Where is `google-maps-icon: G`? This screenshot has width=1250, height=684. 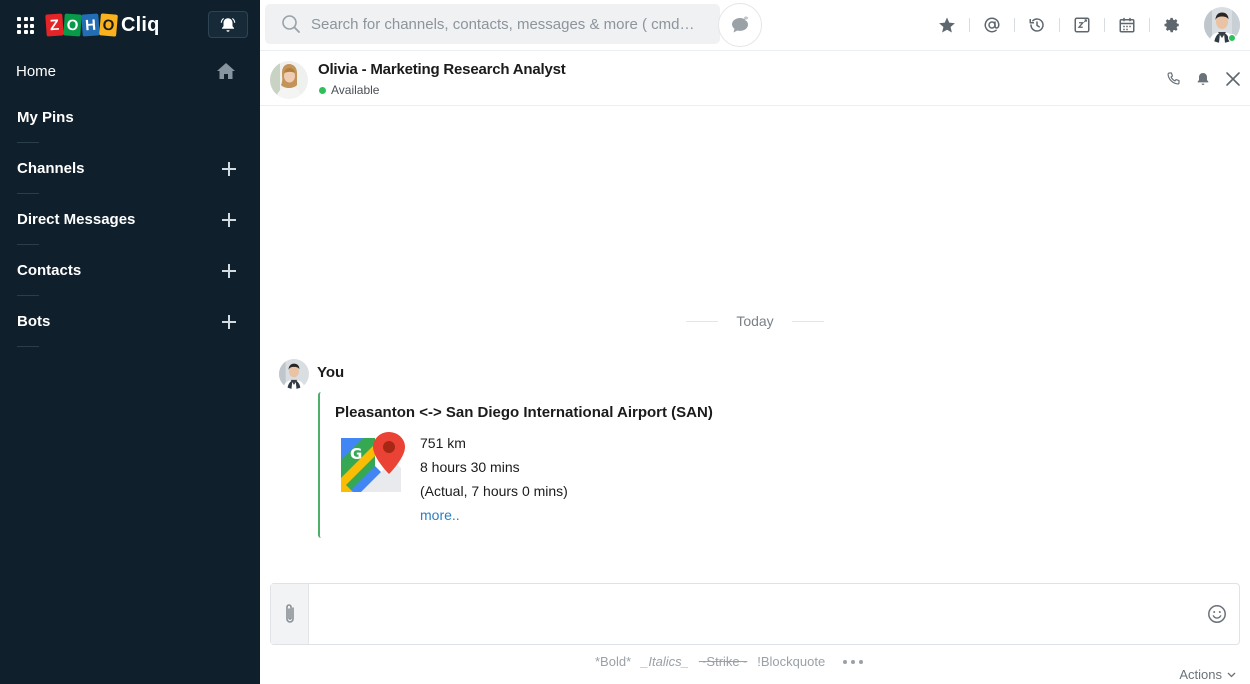 google-maps-icon: G is located at coordinates (374, 464).